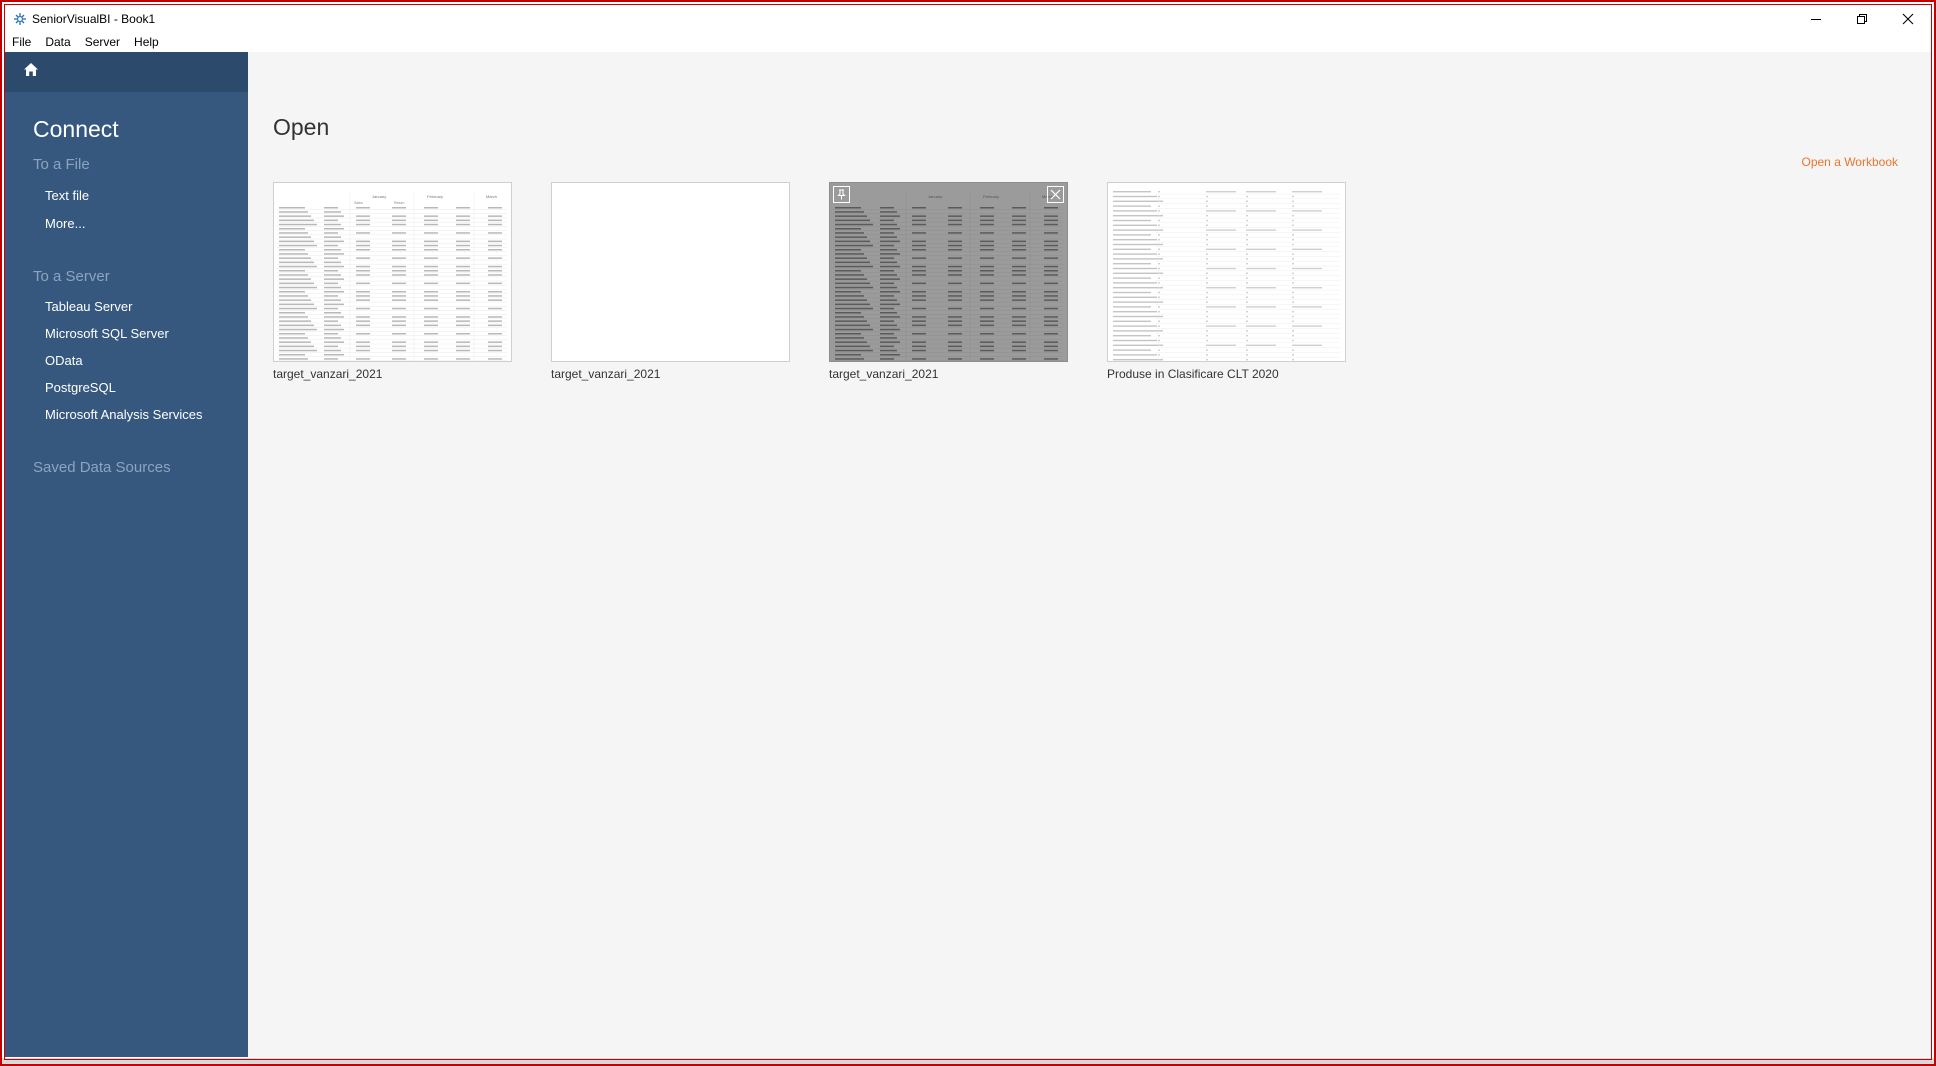 Image resolution: width=1936 pixels, height=1066 pixels. I want to click on connect-text-file: Text file, so click(67, 195).